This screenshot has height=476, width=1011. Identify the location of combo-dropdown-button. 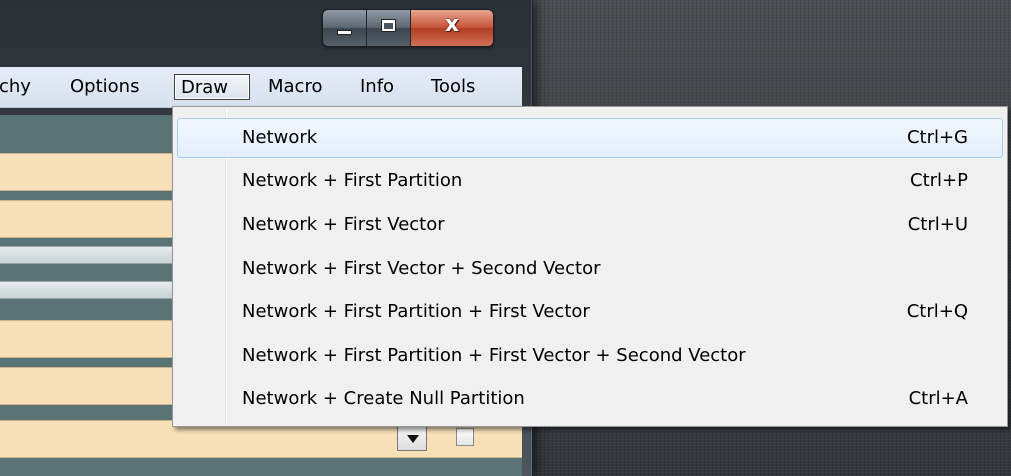
(412, 437).